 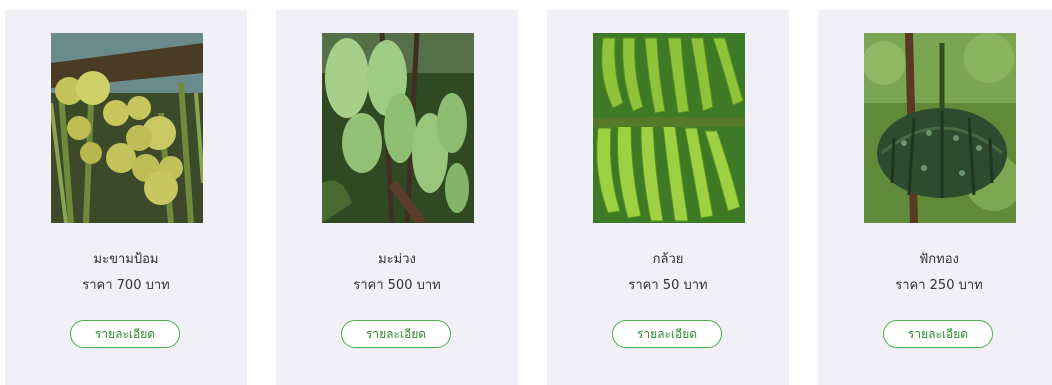 What do you see at coordinates (127, 128) in the screenshot?
I see `gooseberry-photo` at bounding box center [127, 128].